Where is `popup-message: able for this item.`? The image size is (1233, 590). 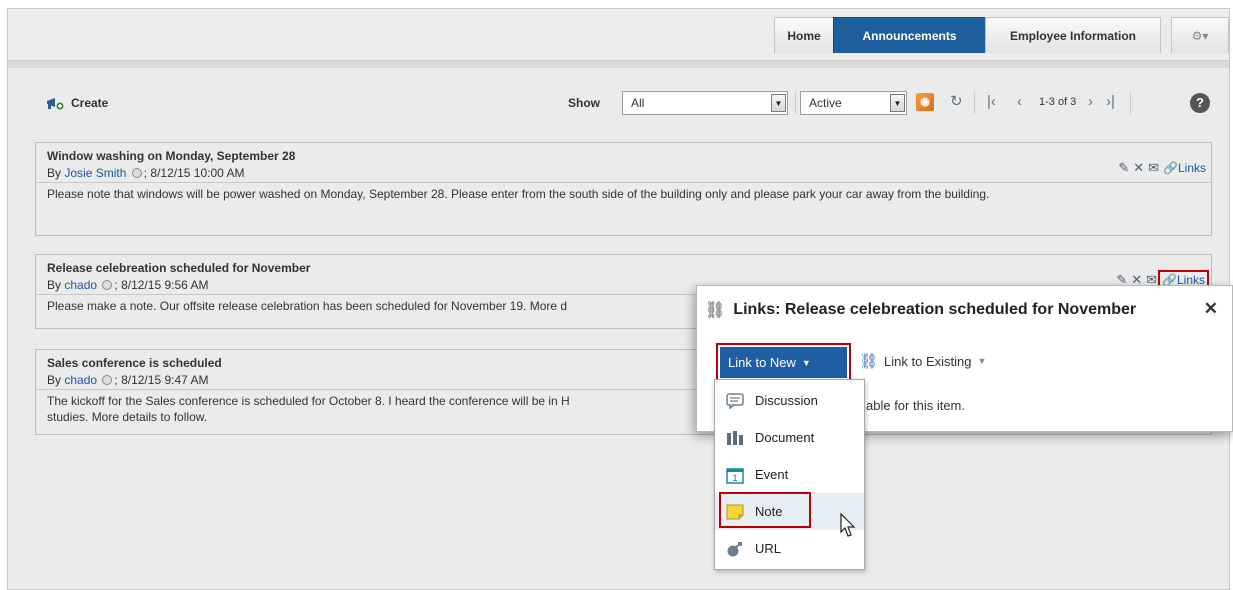
popup-message: able for this item. is located at coordinates (915, 405).